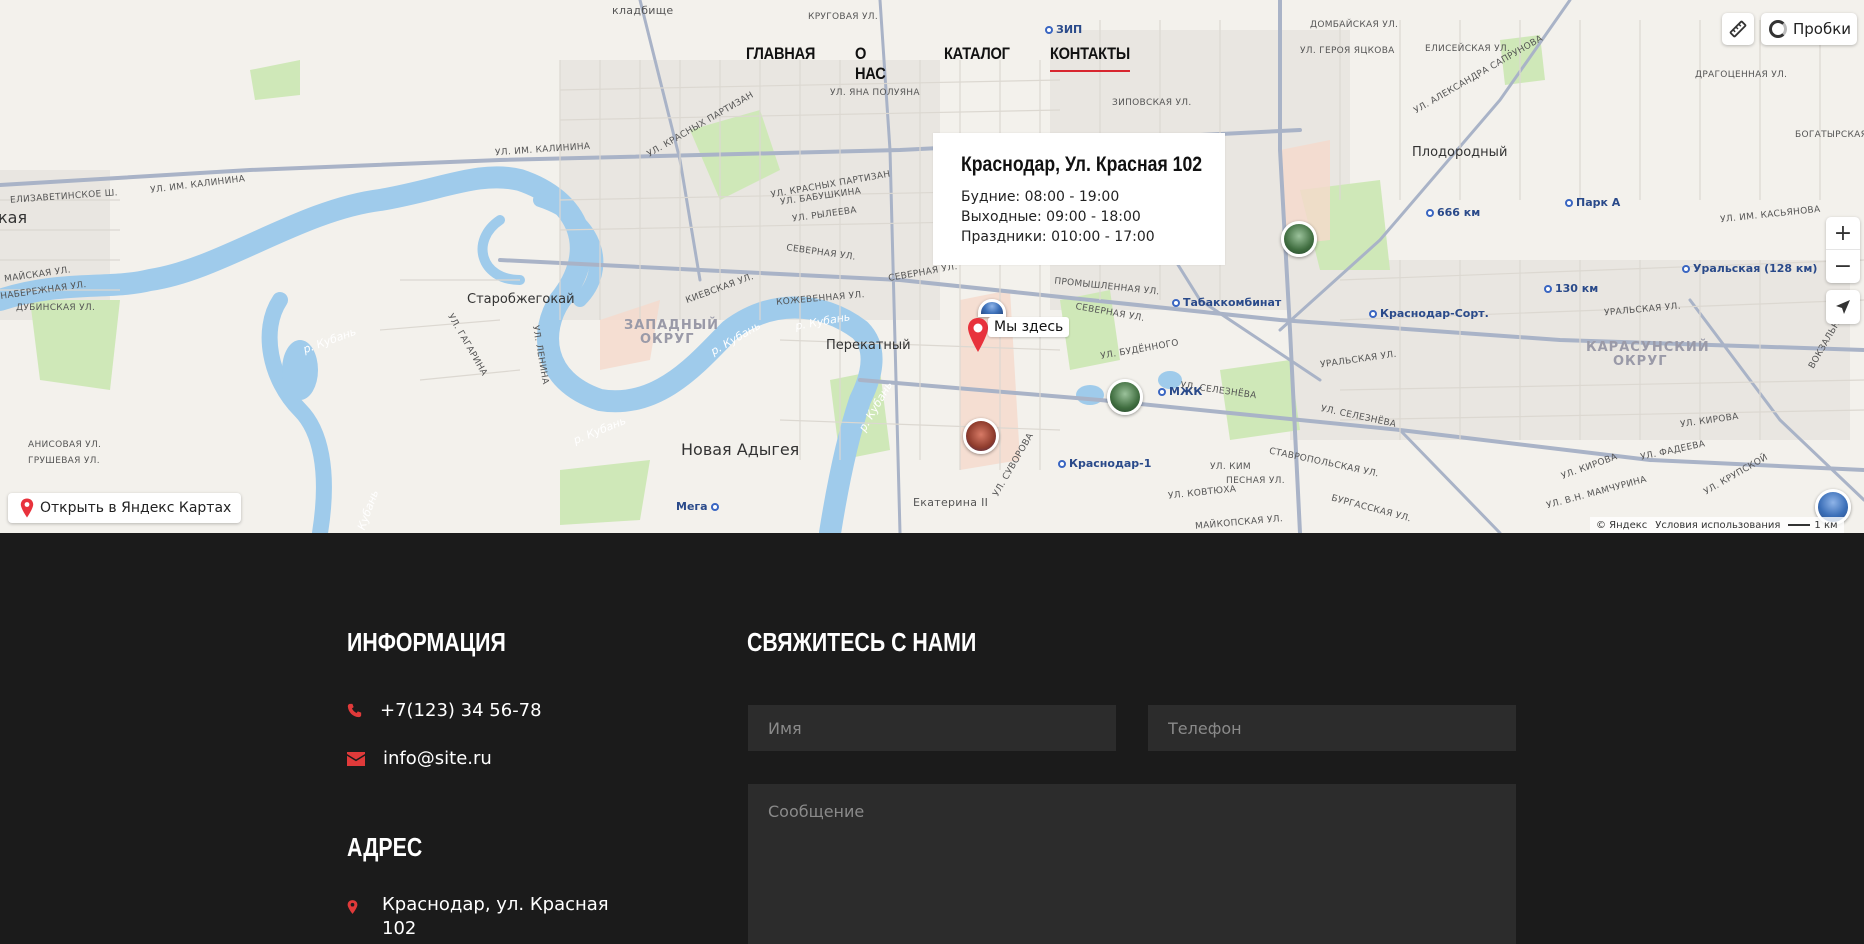 The height and width of the screenshot is (944, 1864). I want to click on placemark-label: Мы здесь, so click(1029, 327).